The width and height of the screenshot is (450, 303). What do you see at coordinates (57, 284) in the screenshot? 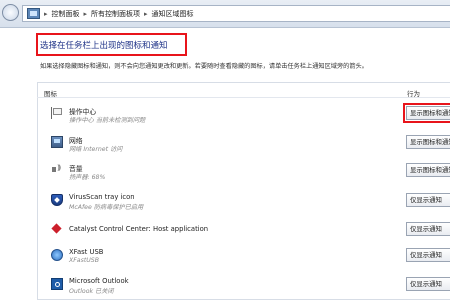
I see `outlook-icon` at bounding box center [57, 284].